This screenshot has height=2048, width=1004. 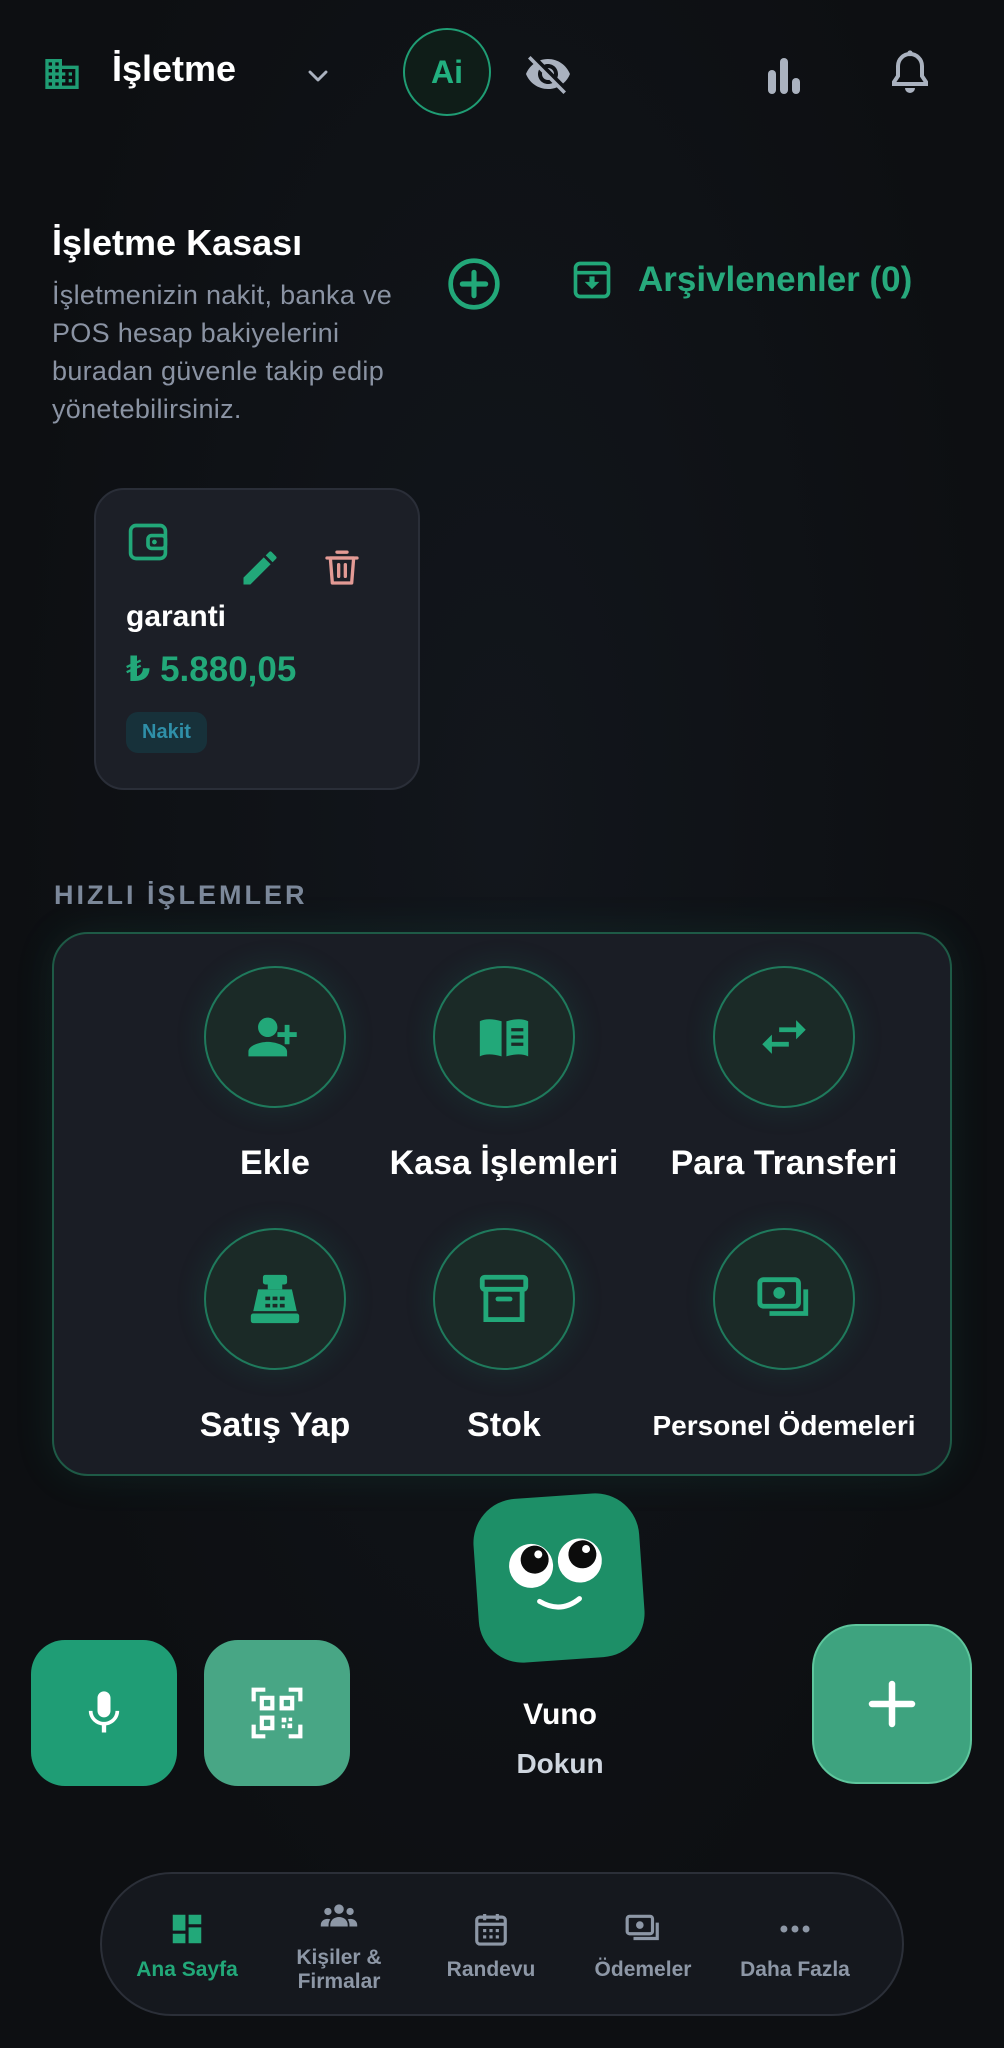 I want to click on business-selector-title: İşletme, so click(x=174, y=69).